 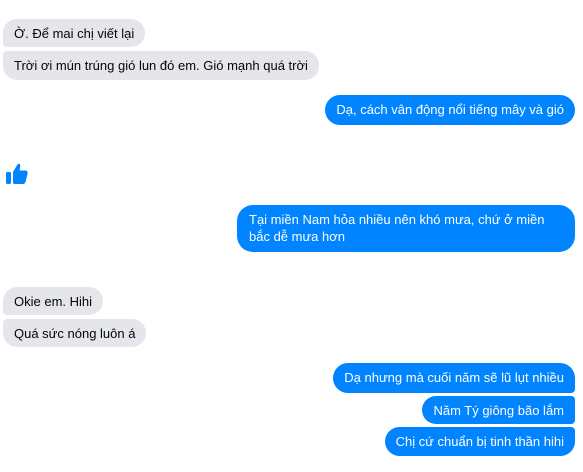 I want to click on thumbs-up-icon, so click(x=17, y=174).